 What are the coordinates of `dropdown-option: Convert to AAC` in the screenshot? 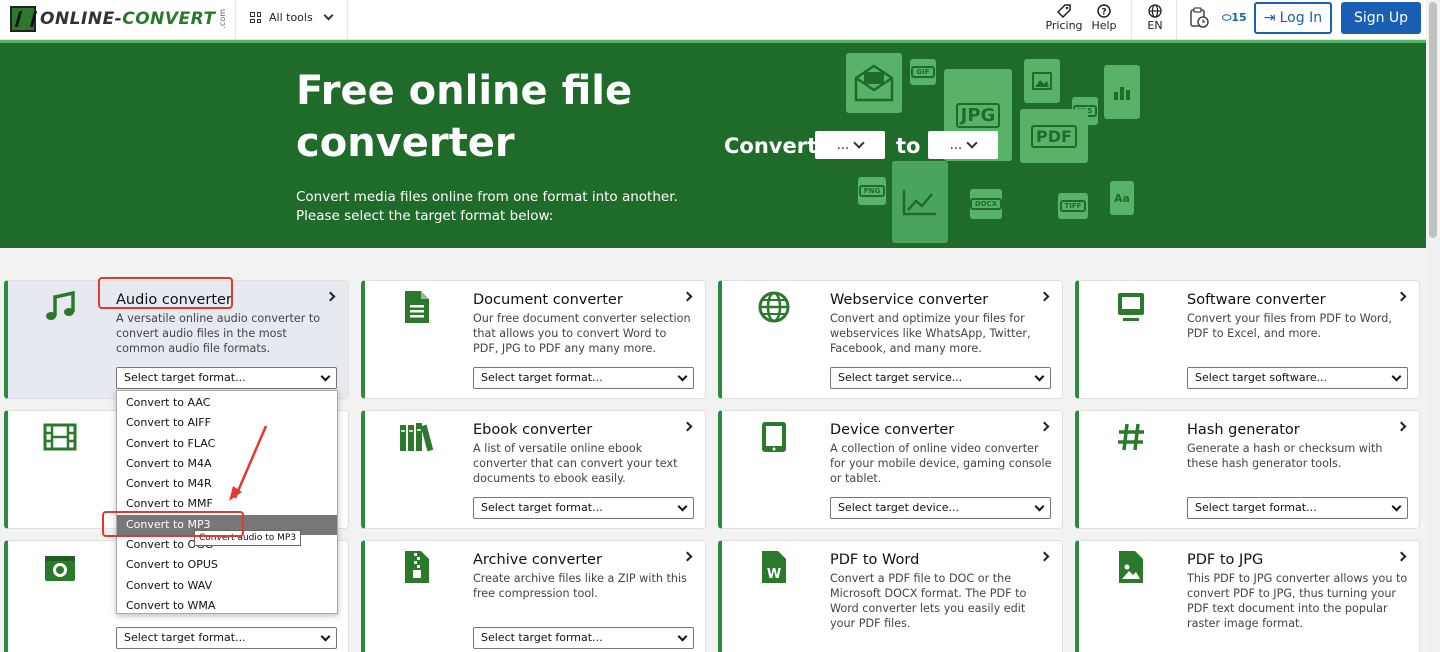 It's located at (227, 403).